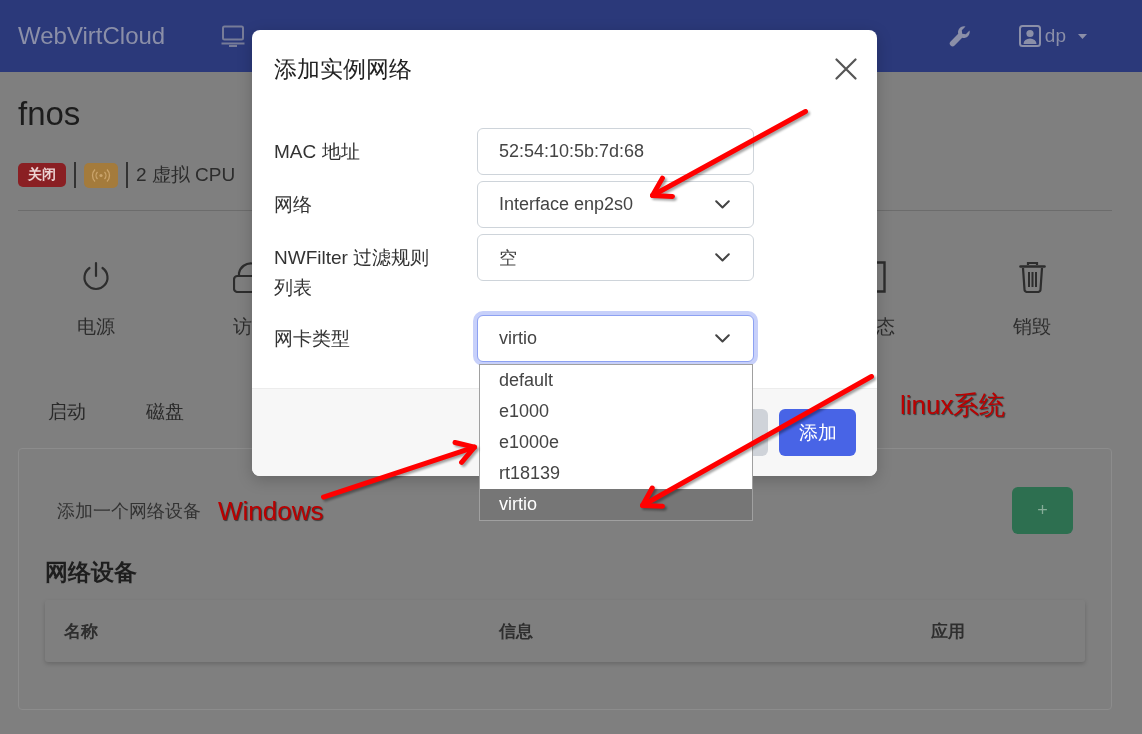  Describe the element at coordinates (96, 277) in the screenshot. I see `power-icon` at that location.